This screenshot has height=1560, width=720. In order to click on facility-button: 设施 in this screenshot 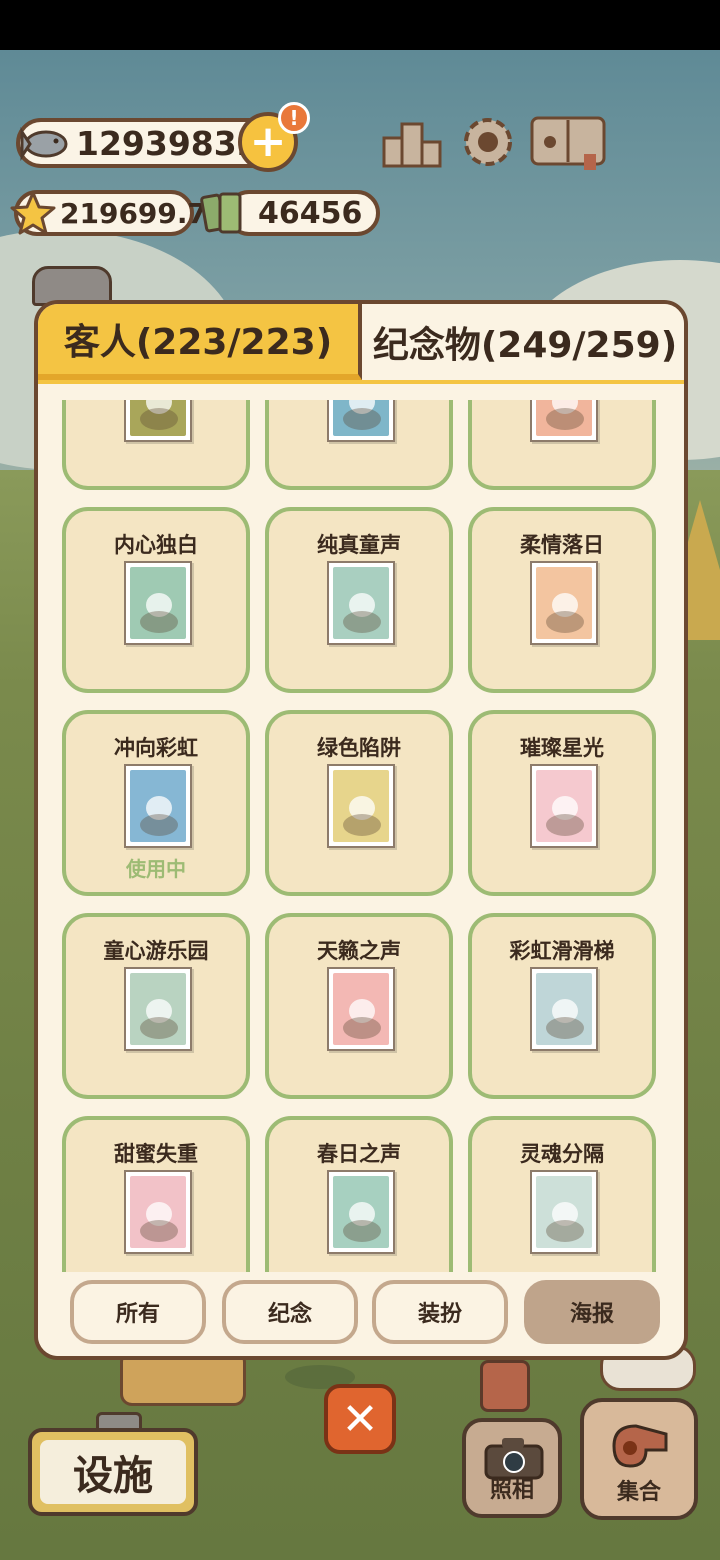, I will do `click(113, 1472)`.